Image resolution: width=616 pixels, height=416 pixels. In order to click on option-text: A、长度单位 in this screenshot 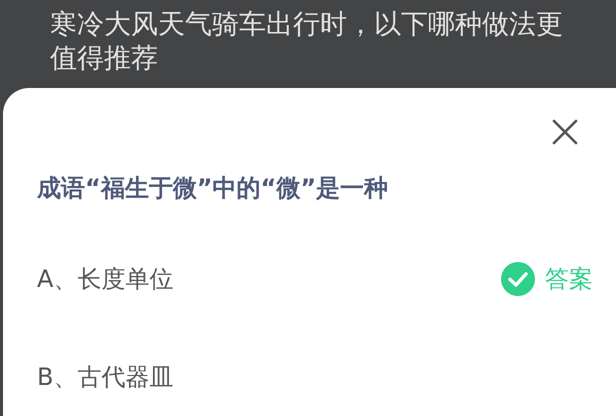, I will do `click(105, 279)`.